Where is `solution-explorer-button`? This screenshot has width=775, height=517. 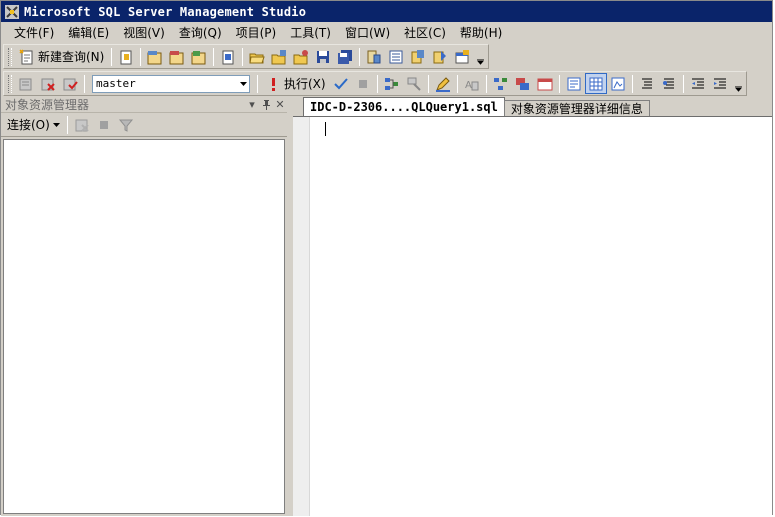 solution-explorer-button is located at coordinates (440, 56).